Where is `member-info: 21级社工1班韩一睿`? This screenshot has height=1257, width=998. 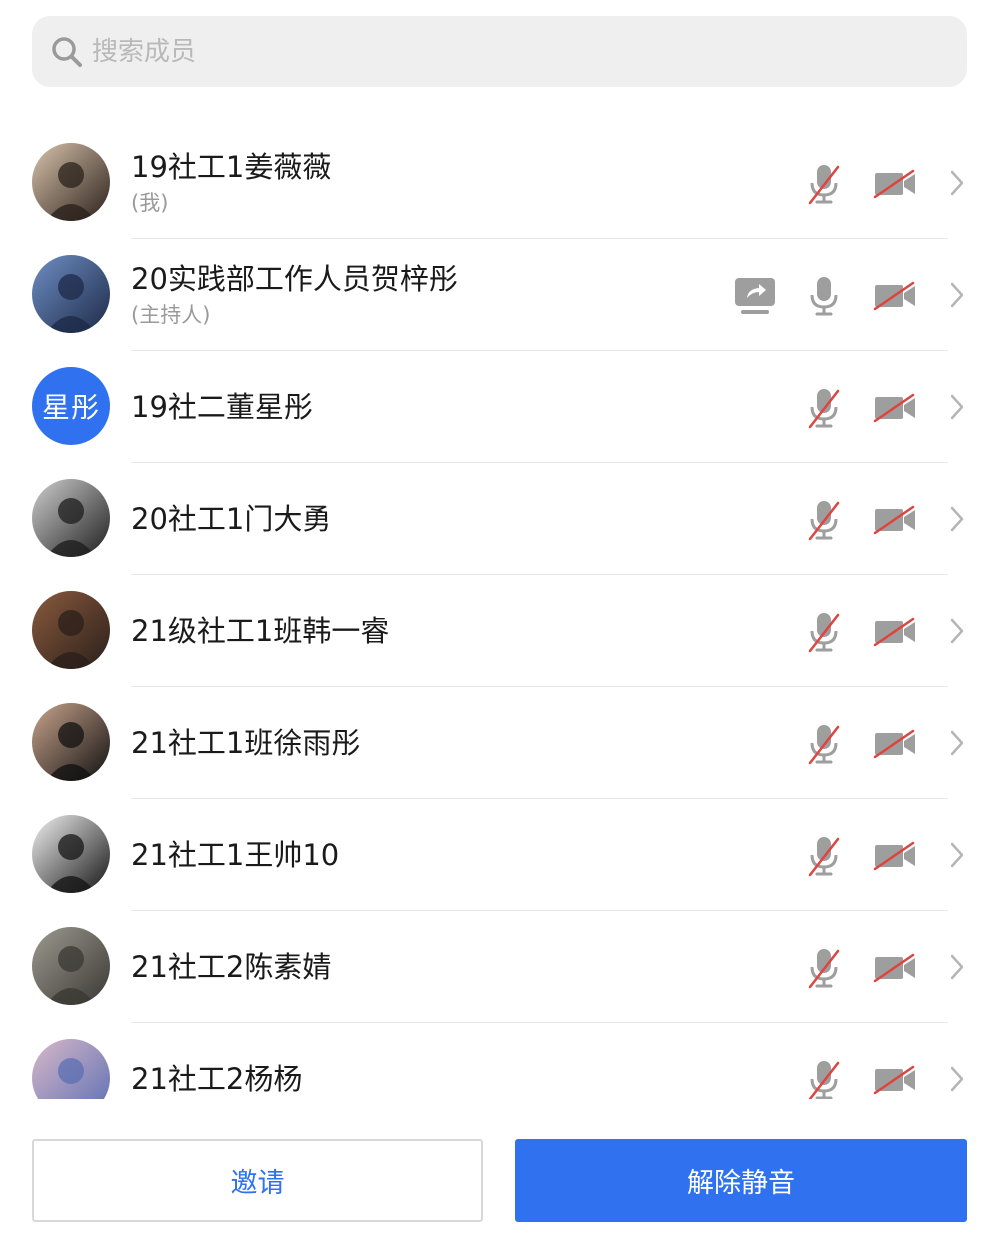
member-info: 21级社工1班韩一睿 is located at coordinates (260, 631).